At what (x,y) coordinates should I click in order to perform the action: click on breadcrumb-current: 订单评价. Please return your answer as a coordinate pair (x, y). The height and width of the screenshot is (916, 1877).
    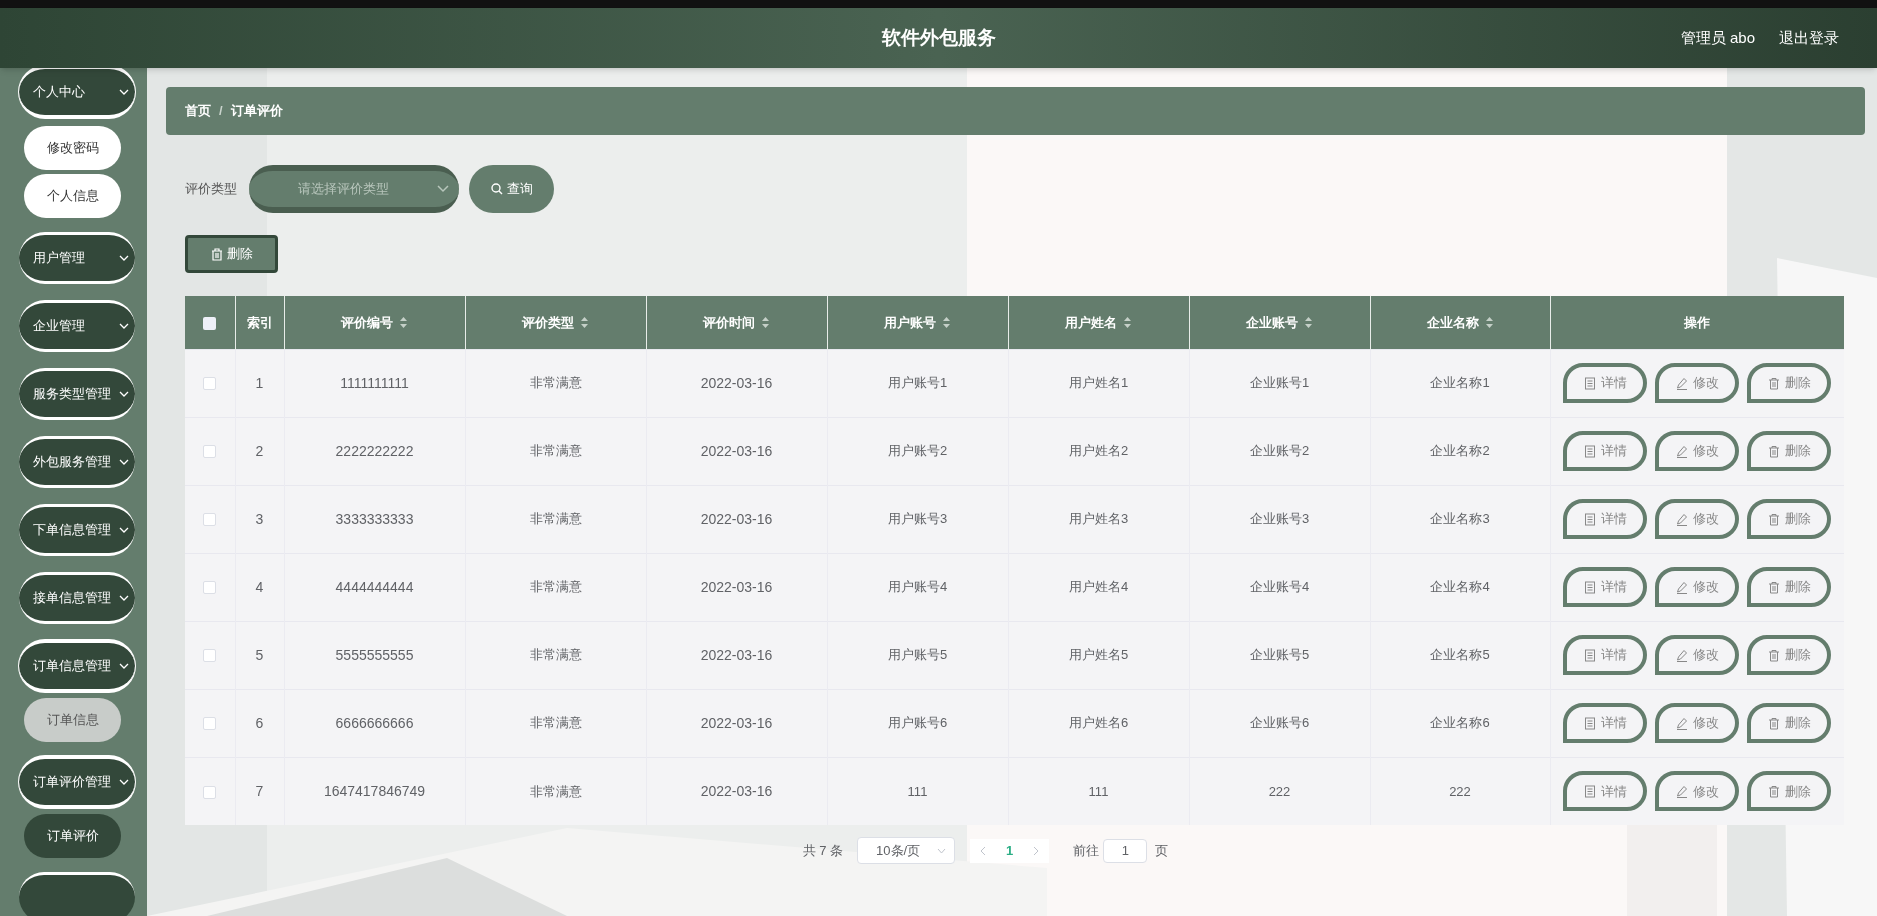
    Looking at the image, I should click on (256, 111).